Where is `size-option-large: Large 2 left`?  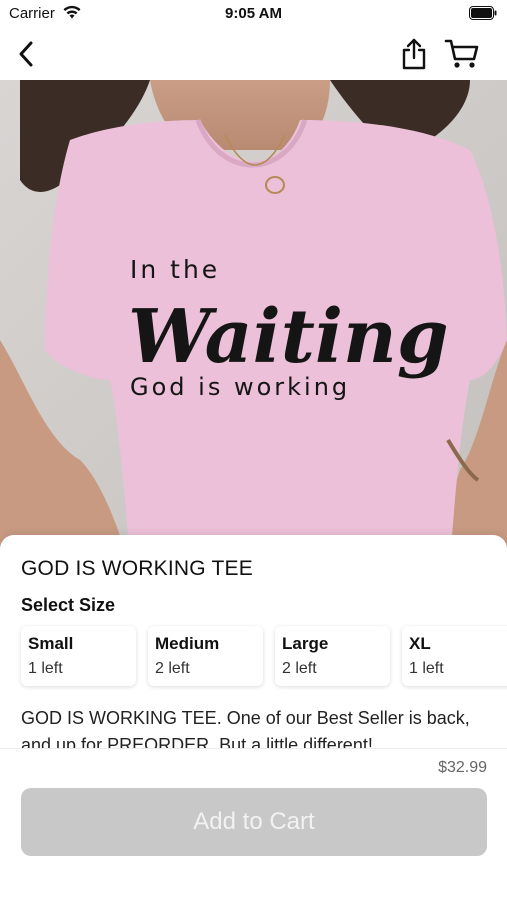
size-option-large: Large 2 left is located at coordinates (332, 656).